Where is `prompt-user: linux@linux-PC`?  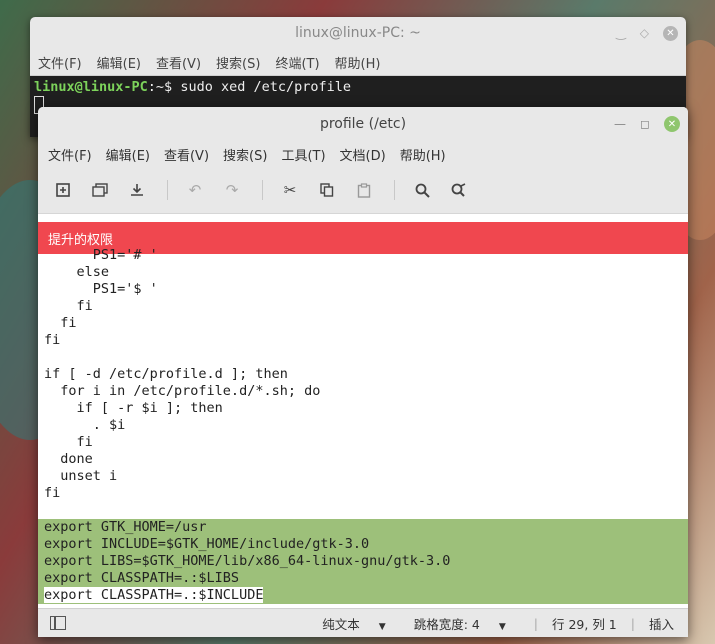
prompt-user: linux@linux-PC is located at coordinates (91, 87).